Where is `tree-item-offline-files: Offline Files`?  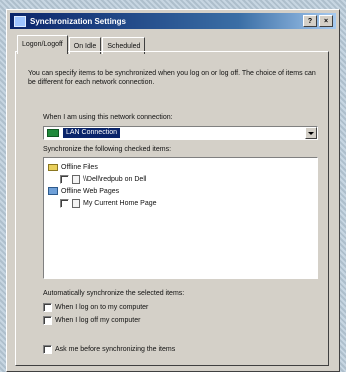
tree-item-offline-files: Offline Files is located at coordinates (73, 167).